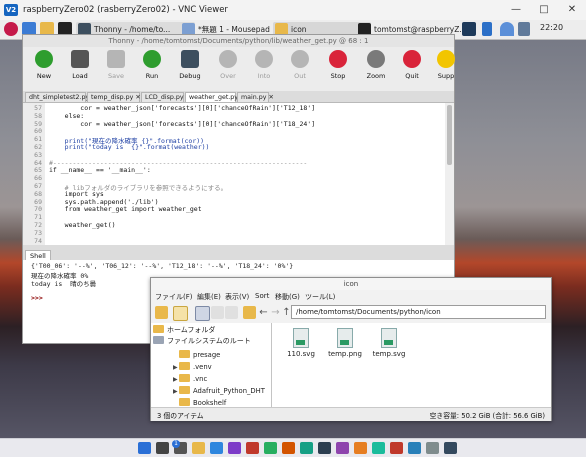  I want to click on place-label: ファイルシステムのルート, so click(209, 341).